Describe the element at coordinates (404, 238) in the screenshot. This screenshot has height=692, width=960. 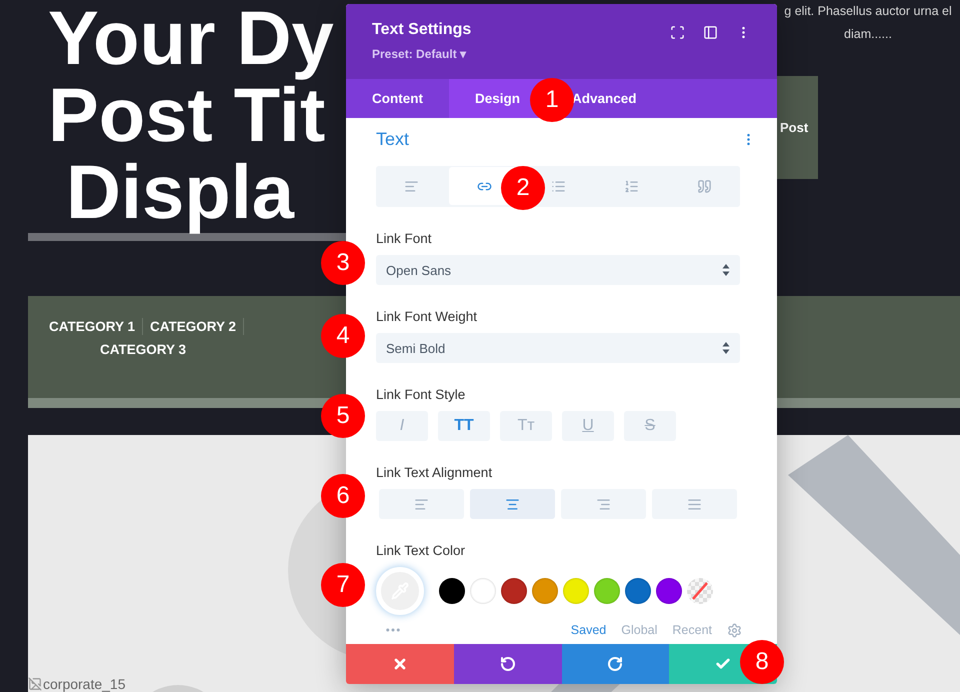
I see `field-label: Link Font` at that location.